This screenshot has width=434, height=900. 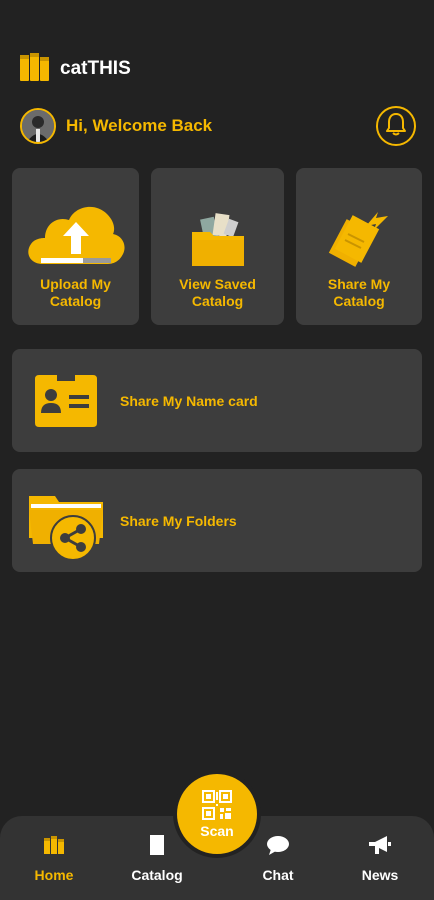 I want to click on bell-icon, so click(x=396, y=126).